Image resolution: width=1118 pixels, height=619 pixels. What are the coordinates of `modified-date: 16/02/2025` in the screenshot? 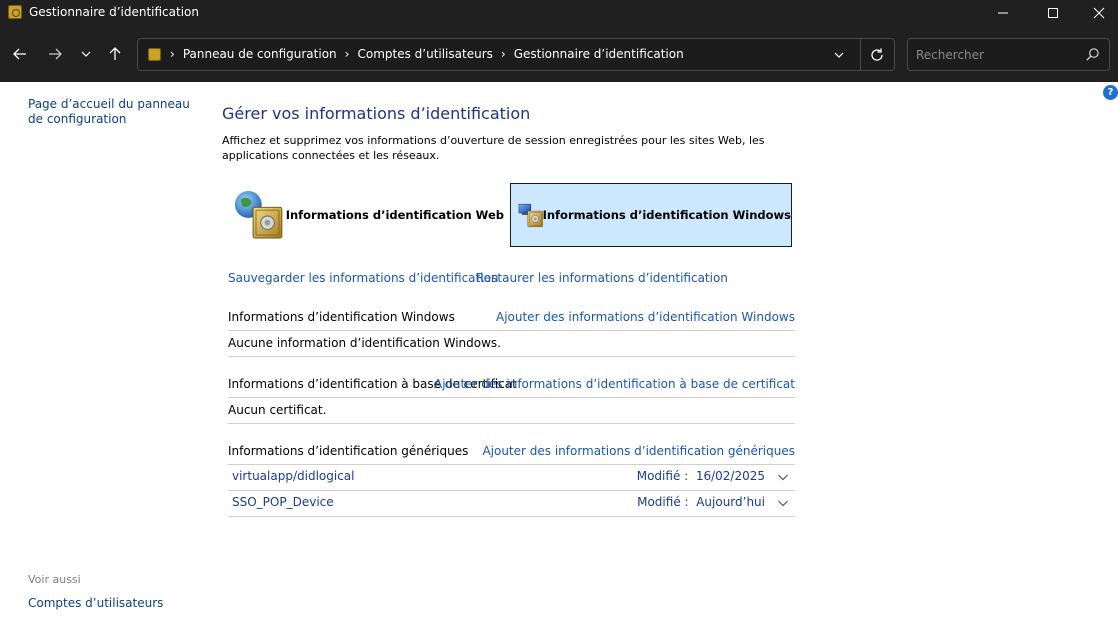 It's located at (730, 476).